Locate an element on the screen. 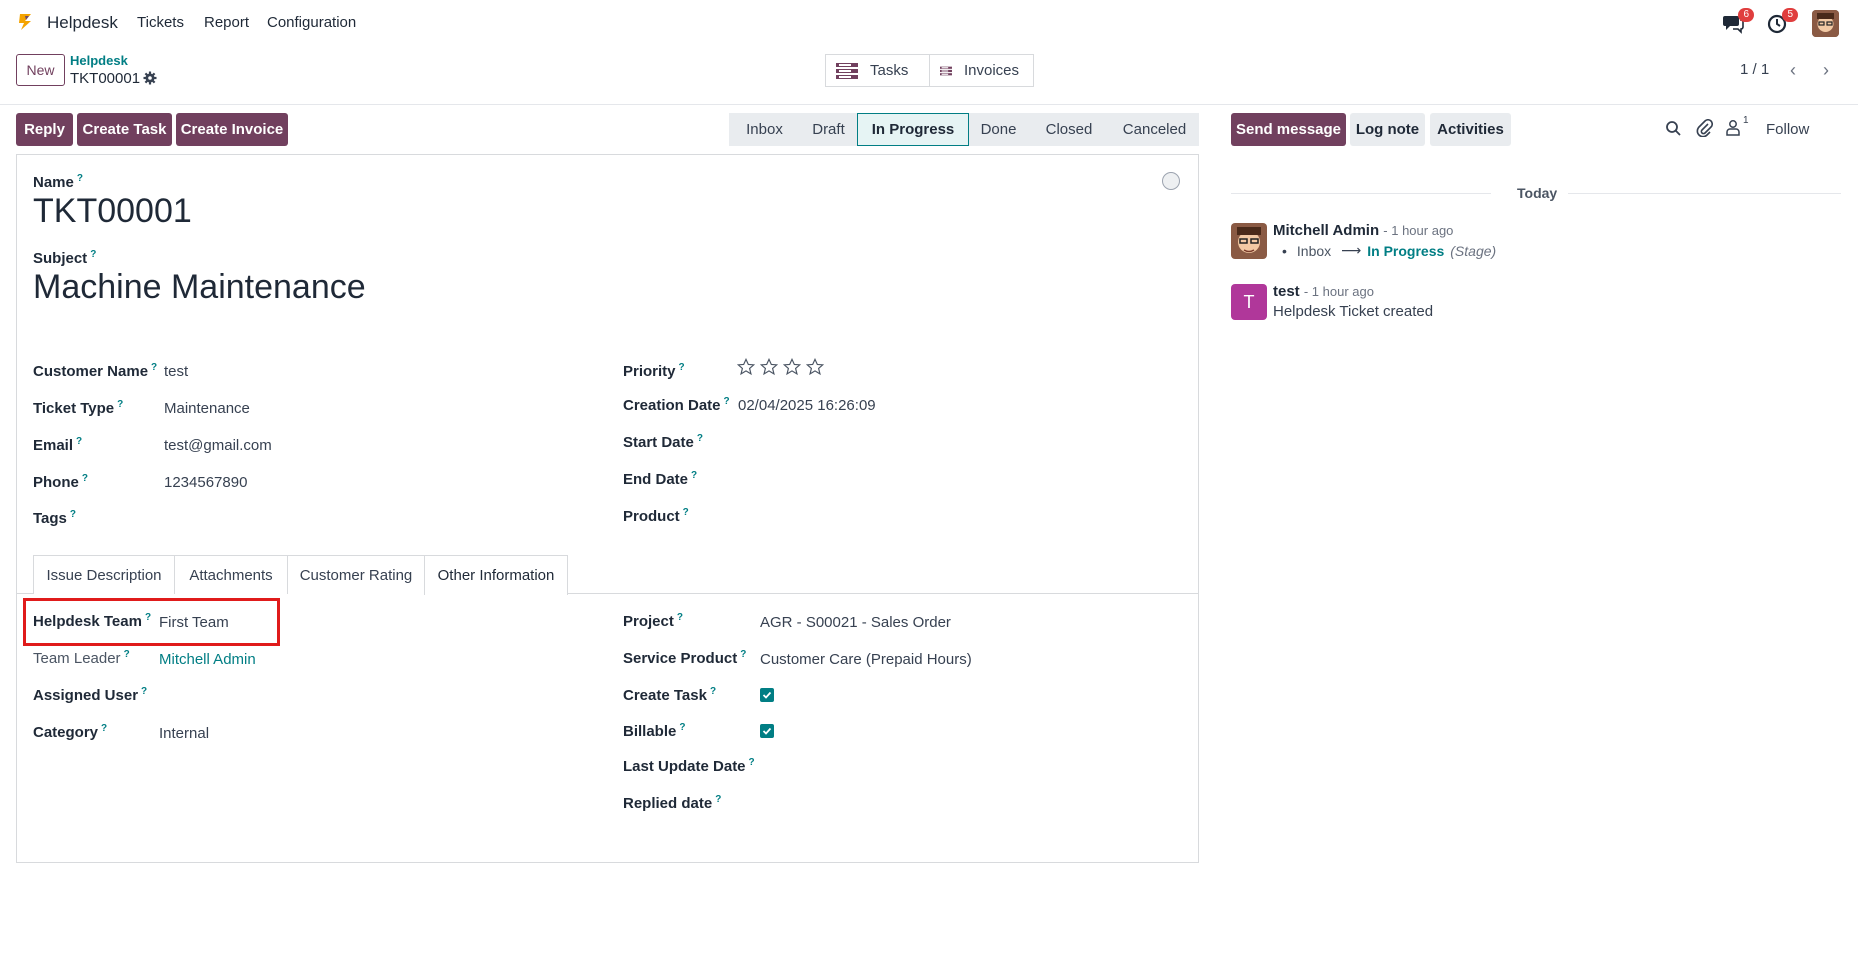 The height and width of the screenshot is (966, 1858). activity-clock-icon: 5 is located at coordinates (1782, 22).